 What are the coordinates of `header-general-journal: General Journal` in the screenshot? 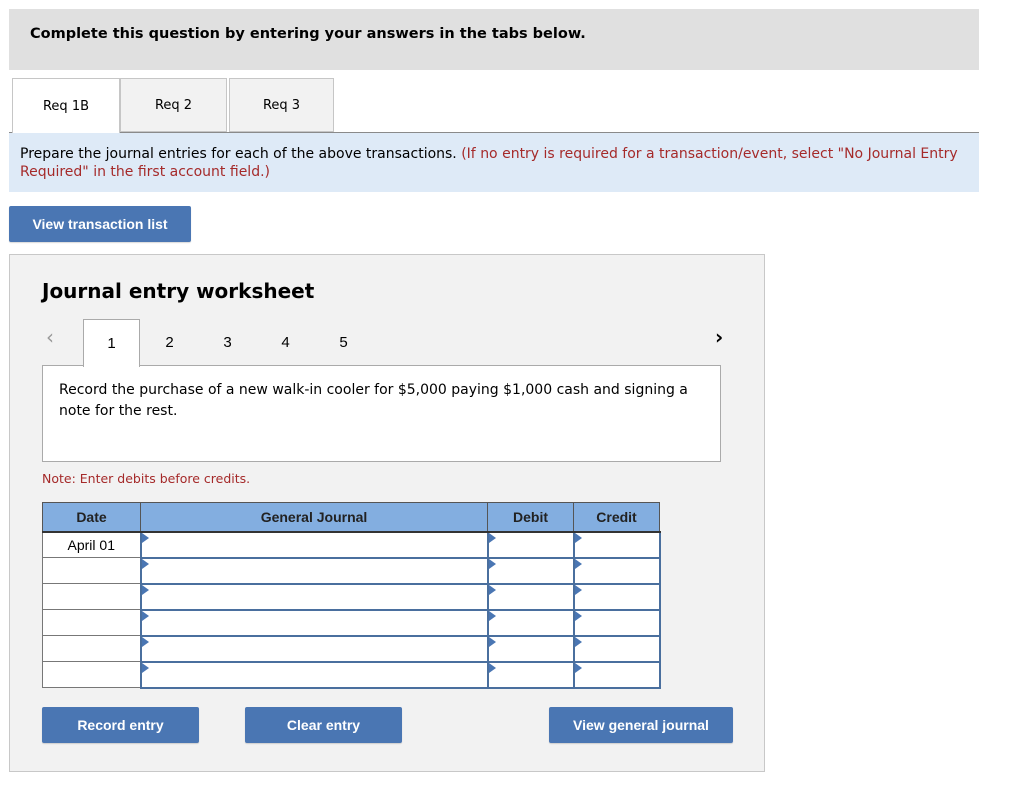 It's located at (314, 517).